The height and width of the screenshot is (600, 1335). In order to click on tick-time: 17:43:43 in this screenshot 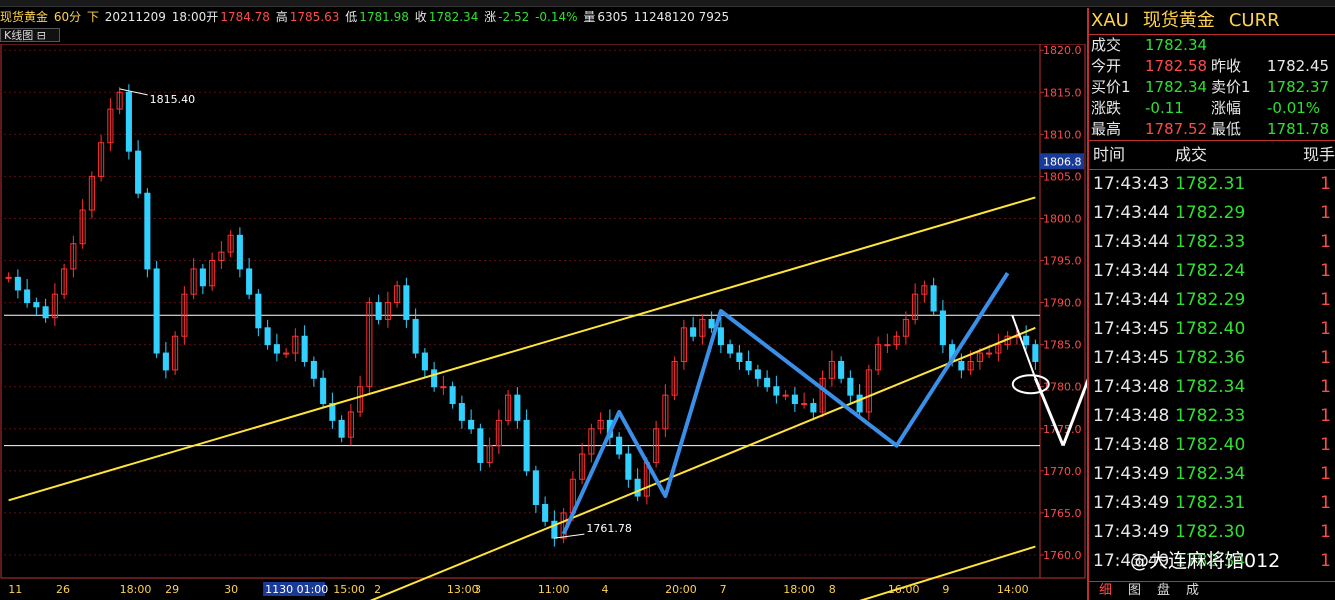, I will do `click(1131, 184)`.